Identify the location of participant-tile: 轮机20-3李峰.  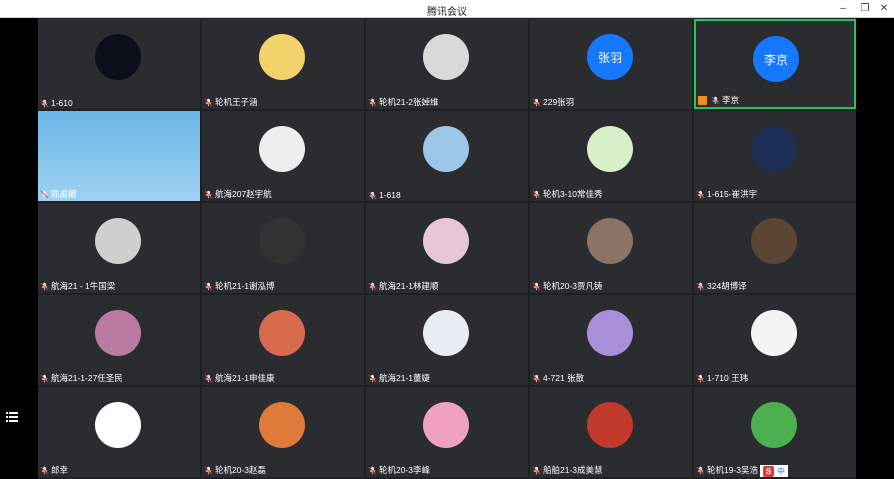
(447, 432).